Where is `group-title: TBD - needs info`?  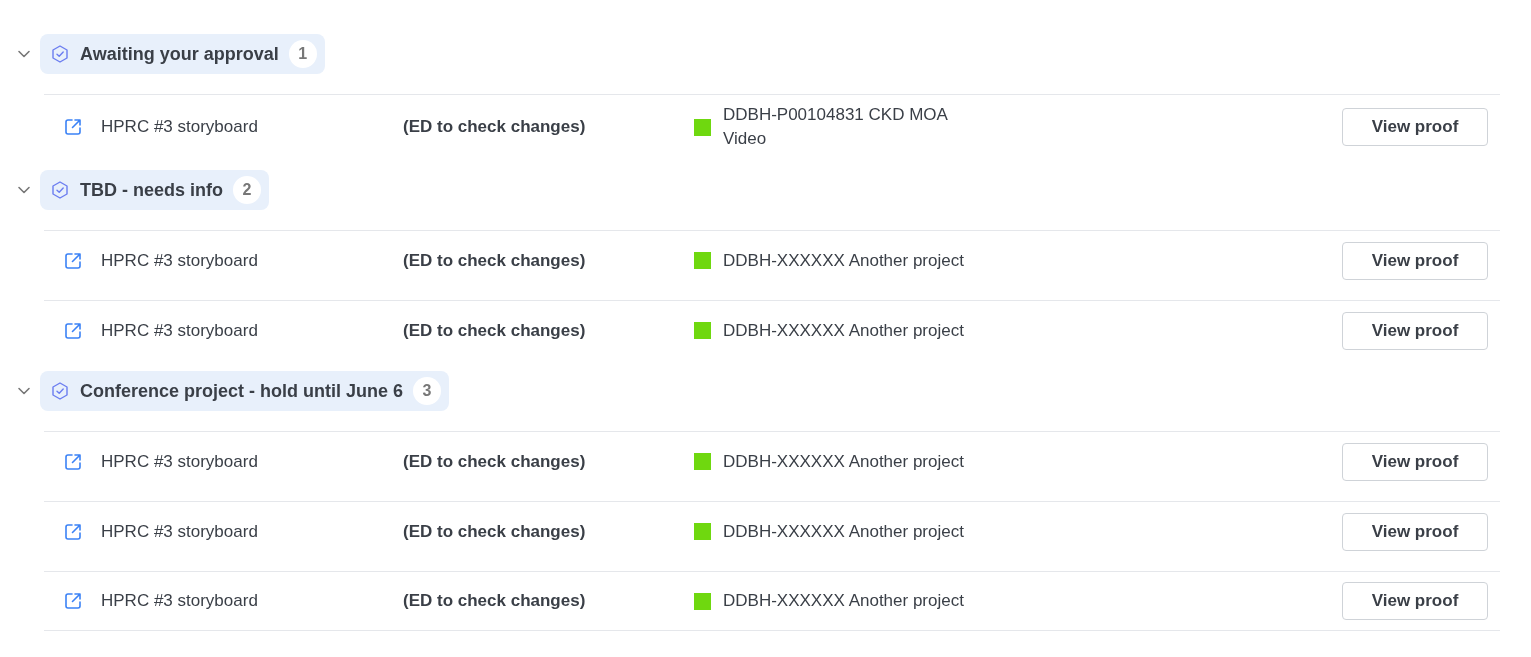
group-title: TBD - needs info is located at coordinates (151, 190).